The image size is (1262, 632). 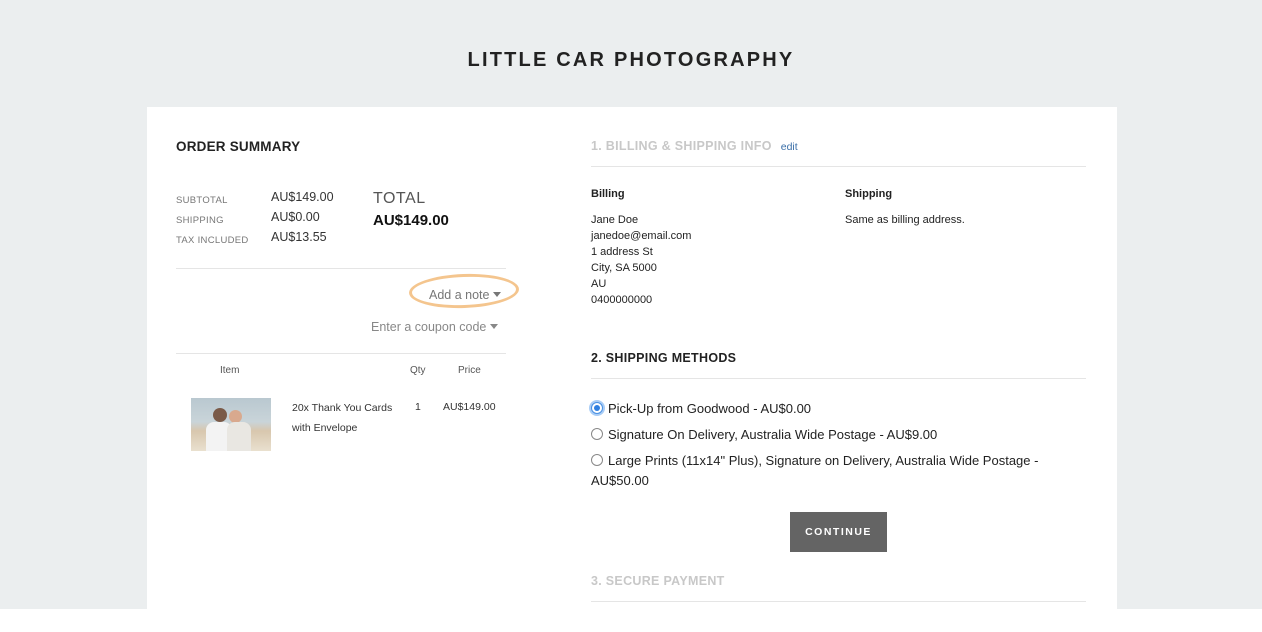 I want to click on billing-heading: Billing, so click(x=608, y=194).